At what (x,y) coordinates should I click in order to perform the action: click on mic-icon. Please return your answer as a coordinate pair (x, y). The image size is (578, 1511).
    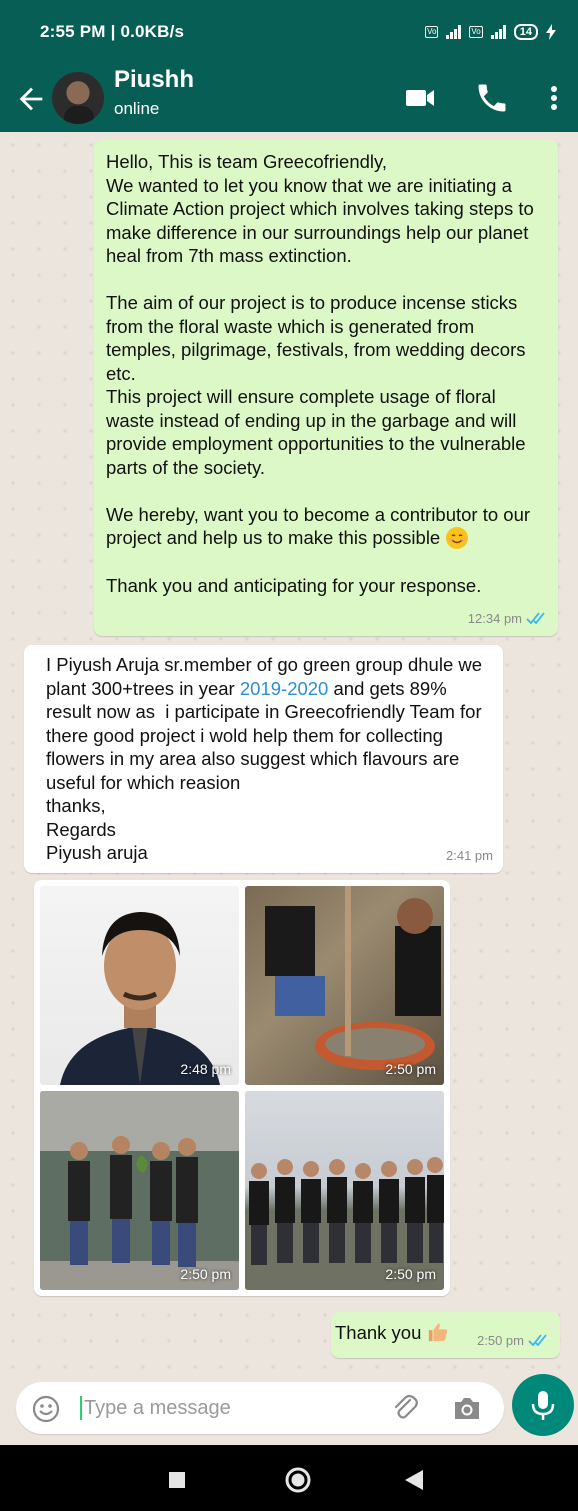
    Looking at the image, I should click on (543, 1405).